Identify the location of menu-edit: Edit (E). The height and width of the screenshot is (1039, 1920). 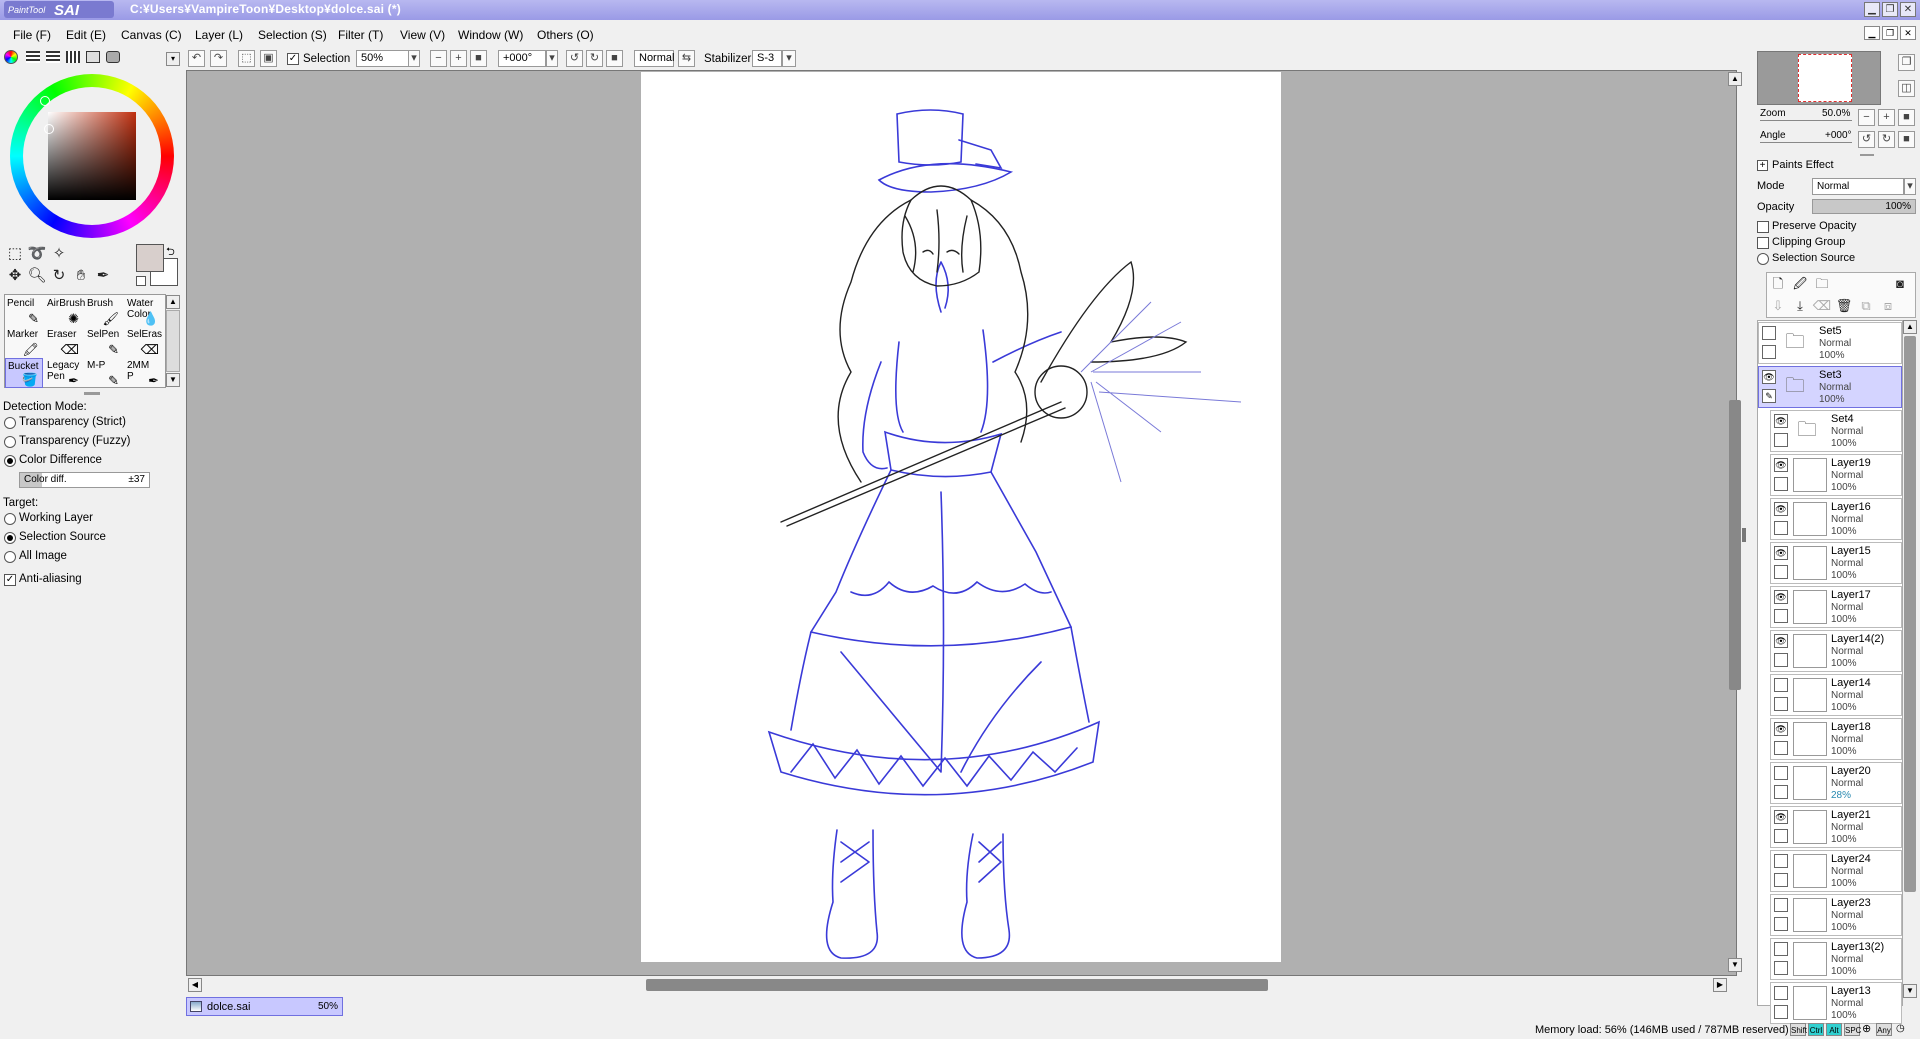
(86, 35).